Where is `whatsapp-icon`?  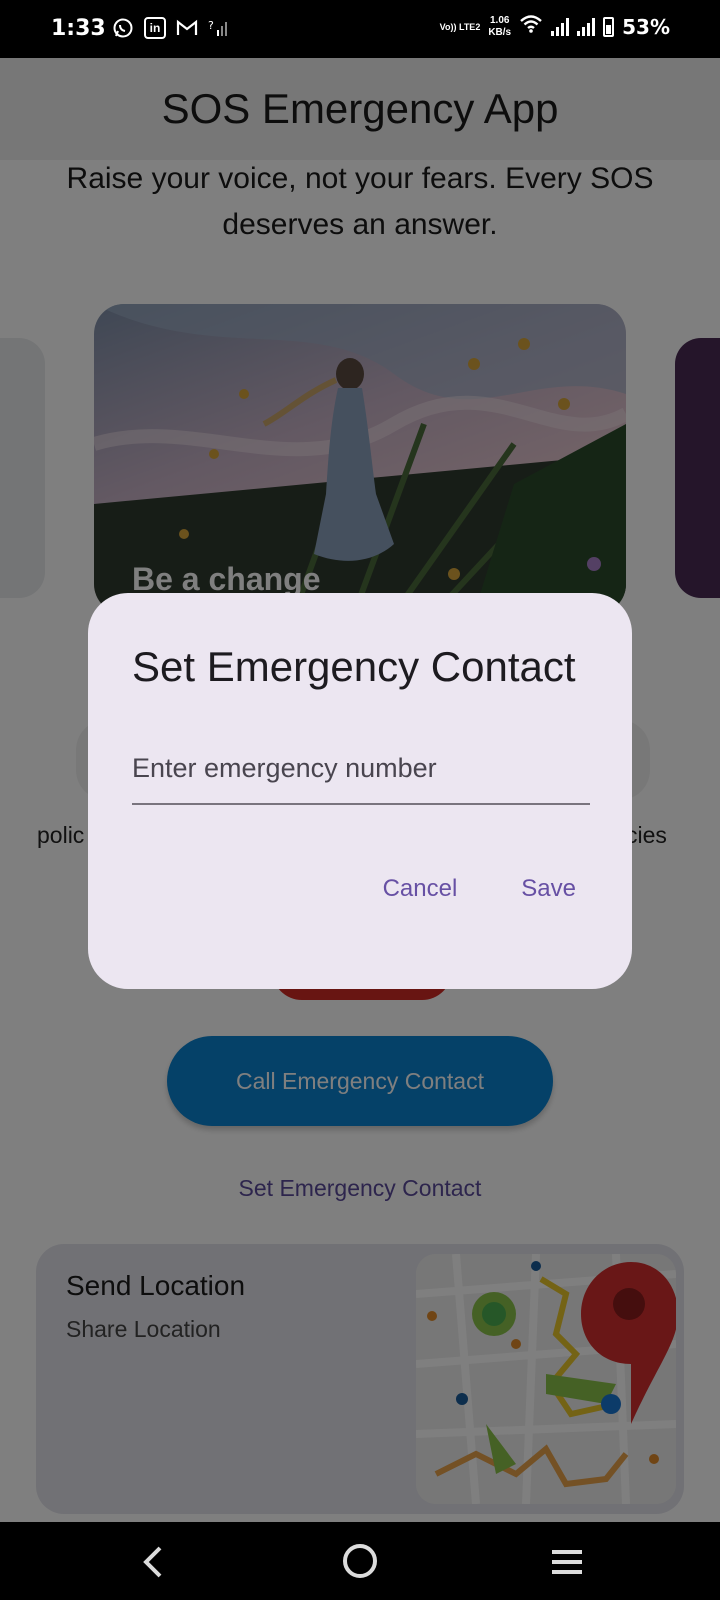
whatsapp-icon is located at coordinates (123, 28).